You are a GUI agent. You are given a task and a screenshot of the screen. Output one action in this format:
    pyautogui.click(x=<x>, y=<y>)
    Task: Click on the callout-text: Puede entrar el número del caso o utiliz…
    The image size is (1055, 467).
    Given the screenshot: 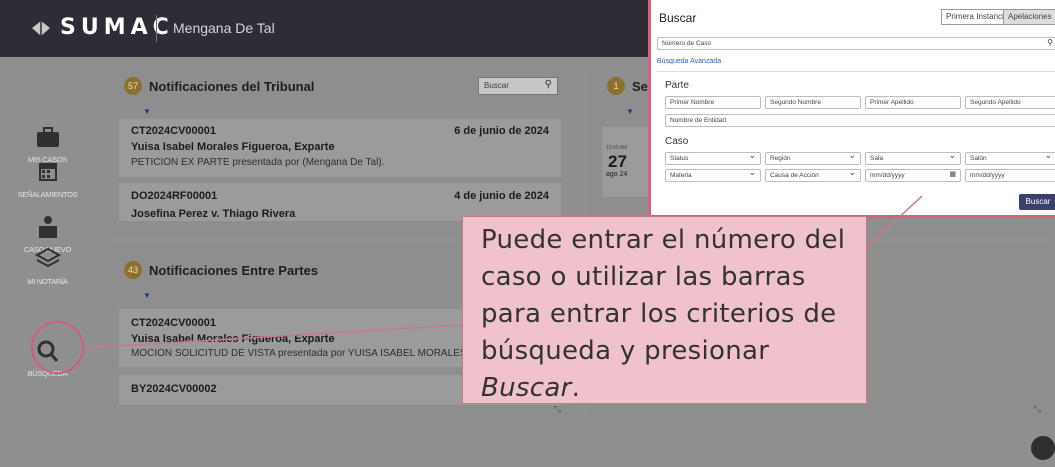 What is the action you would take?
    pyautogui.click(x=663, y=314)
    